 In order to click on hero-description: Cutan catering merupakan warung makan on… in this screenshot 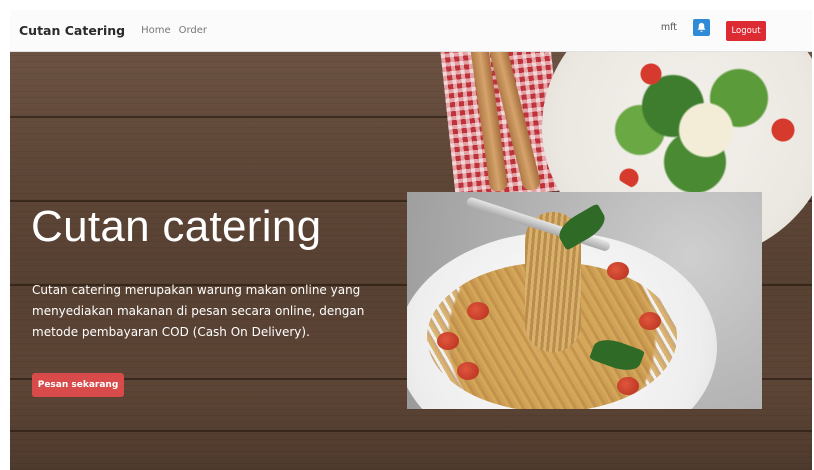, I will do `click(198, 311)`.